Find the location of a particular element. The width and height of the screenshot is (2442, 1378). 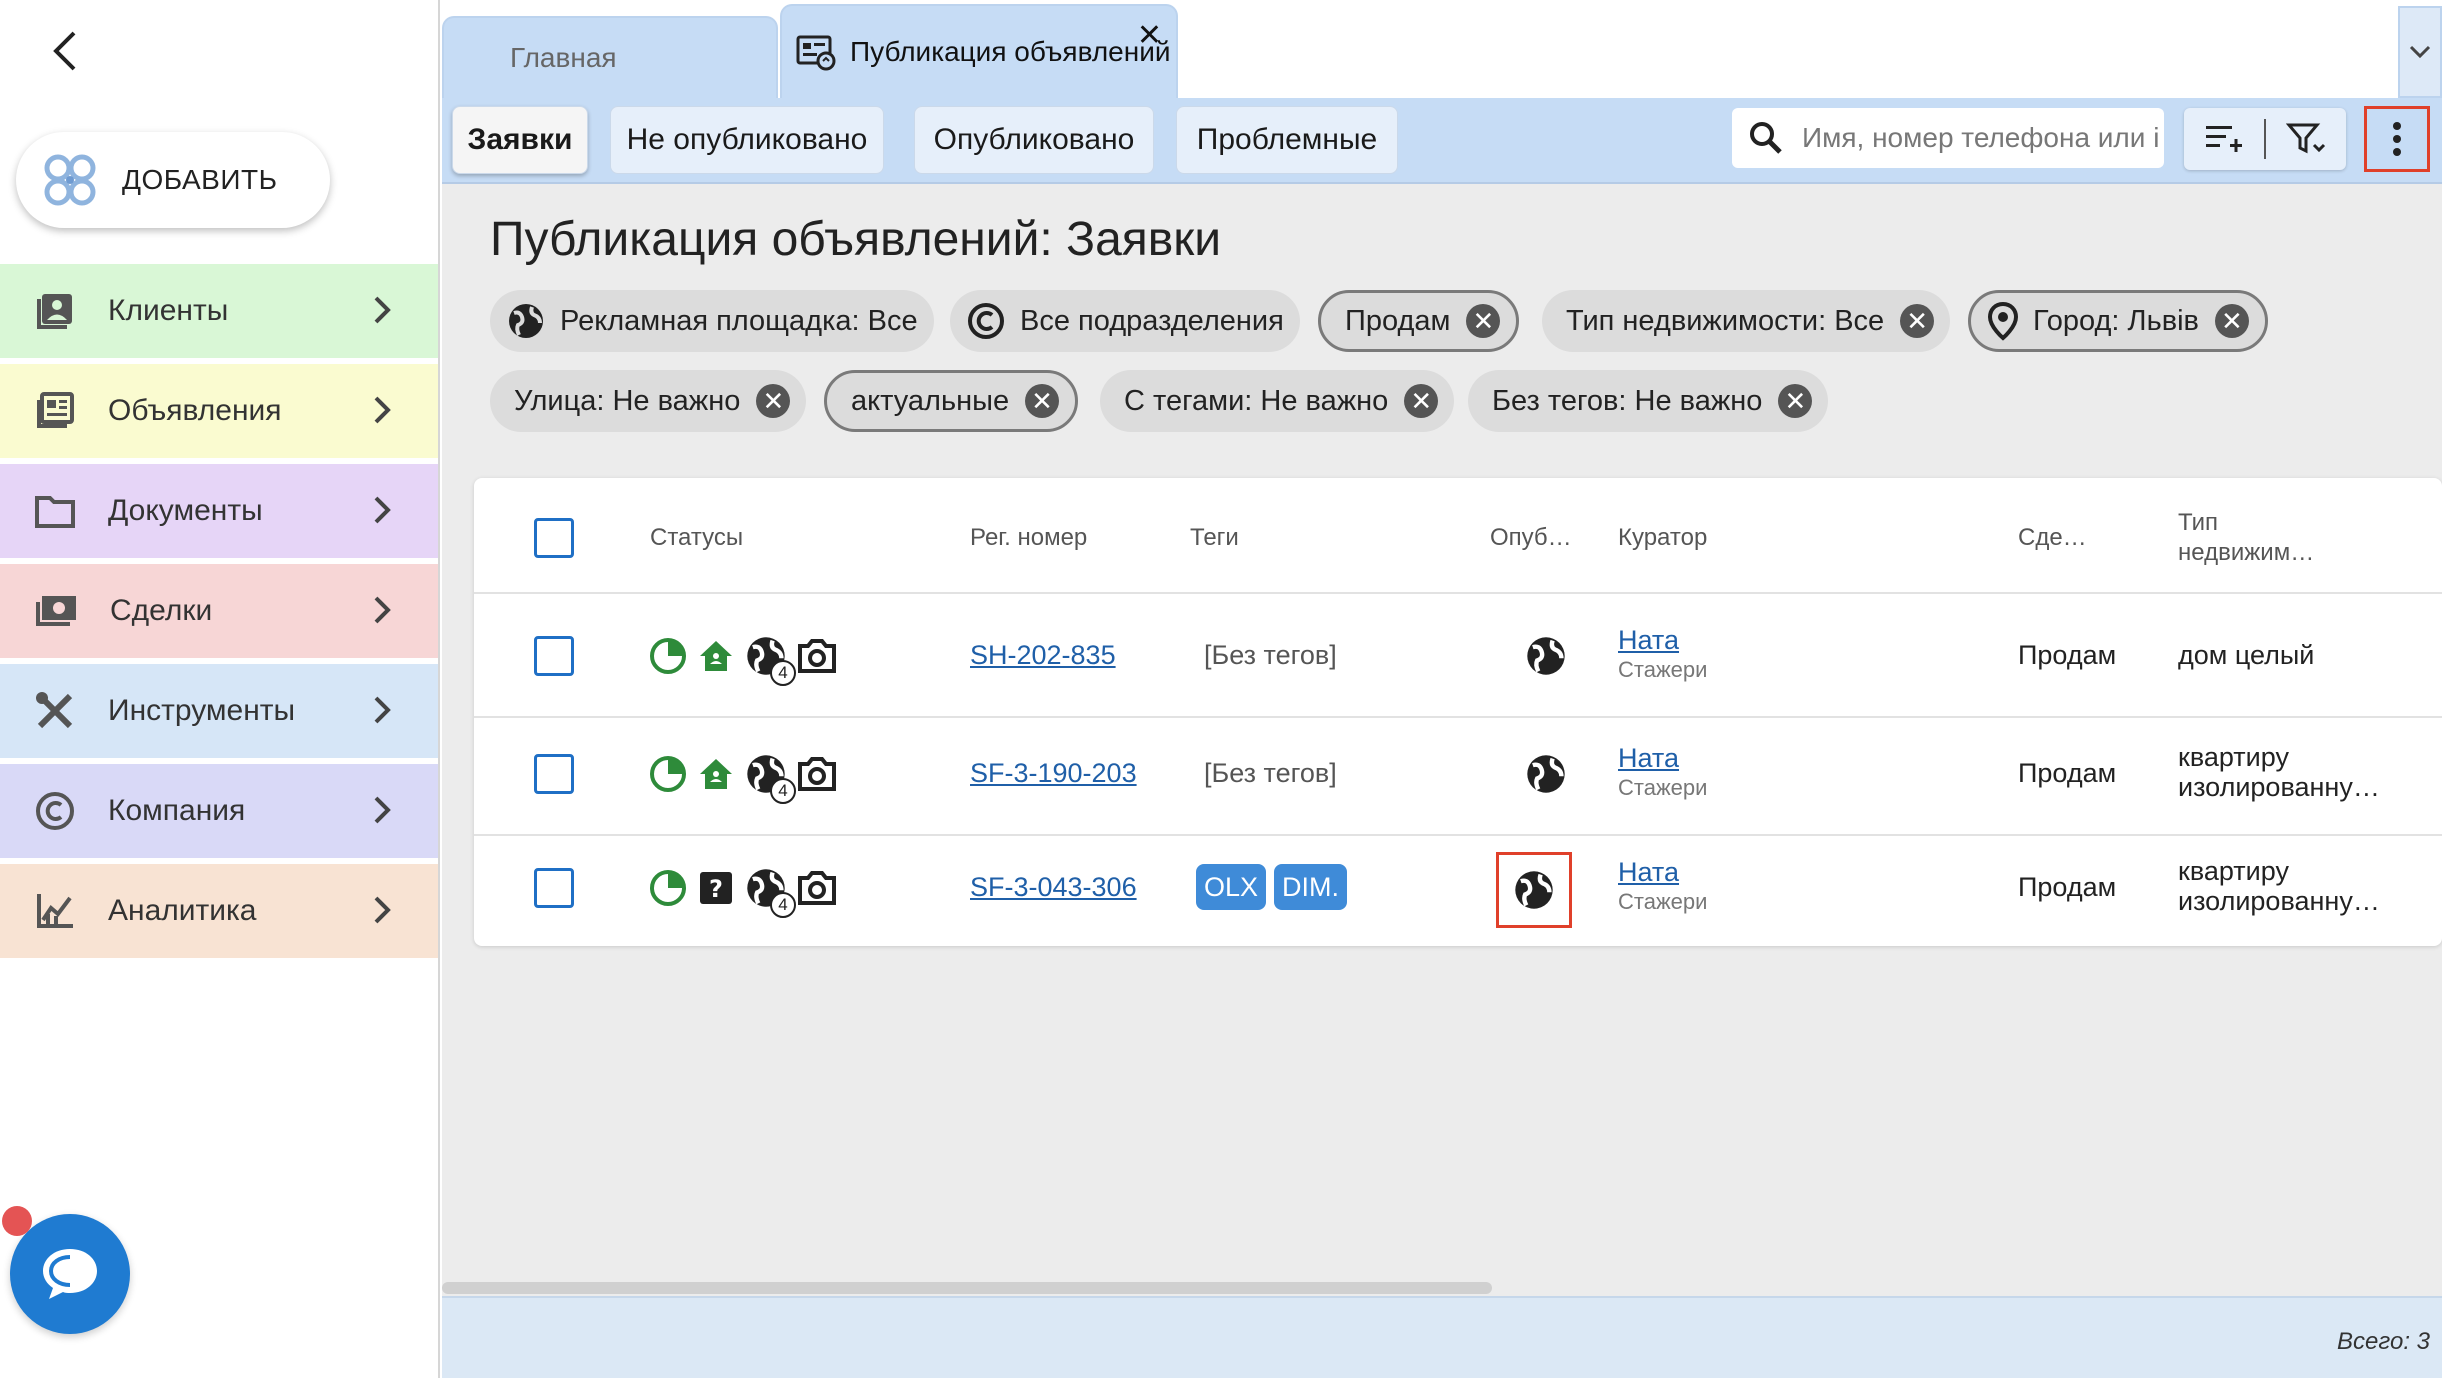

tab-unpublished: Не опубликовано is located at coordinates (747, 140).